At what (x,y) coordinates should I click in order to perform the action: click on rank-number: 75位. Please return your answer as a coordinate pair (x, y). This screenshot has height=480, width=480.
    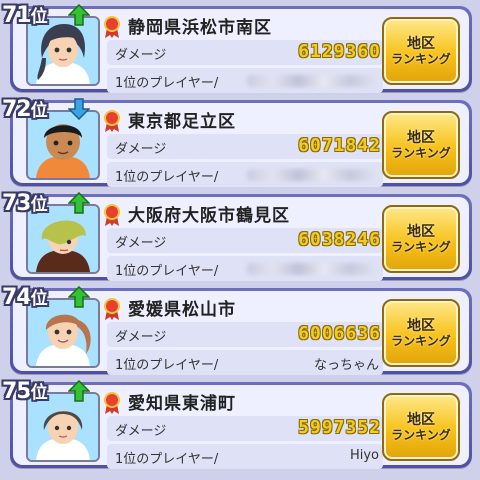
    Looking at the image, I should click on (25, 391).